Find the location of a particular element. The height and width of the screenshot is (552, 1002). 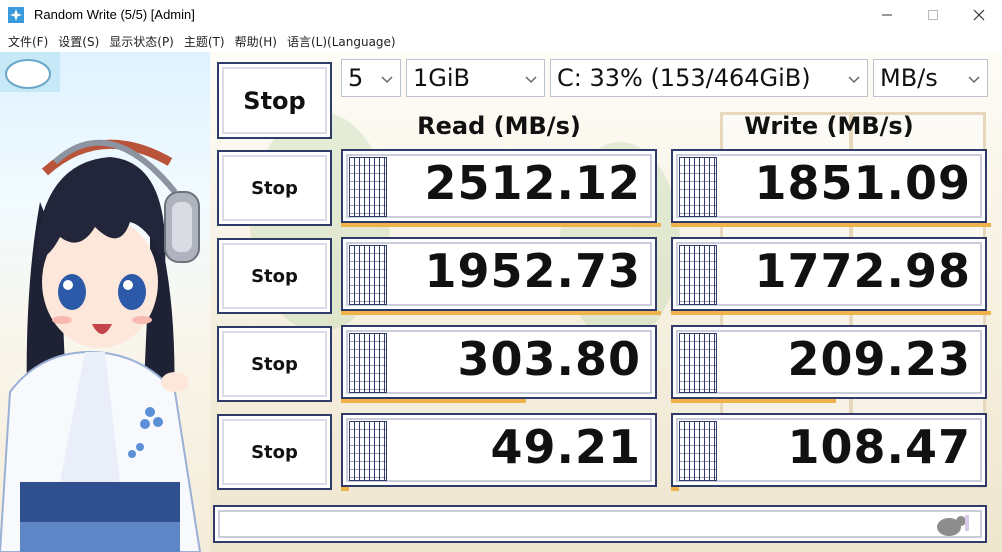

maximize-icon is located at coordinates (933, 15).